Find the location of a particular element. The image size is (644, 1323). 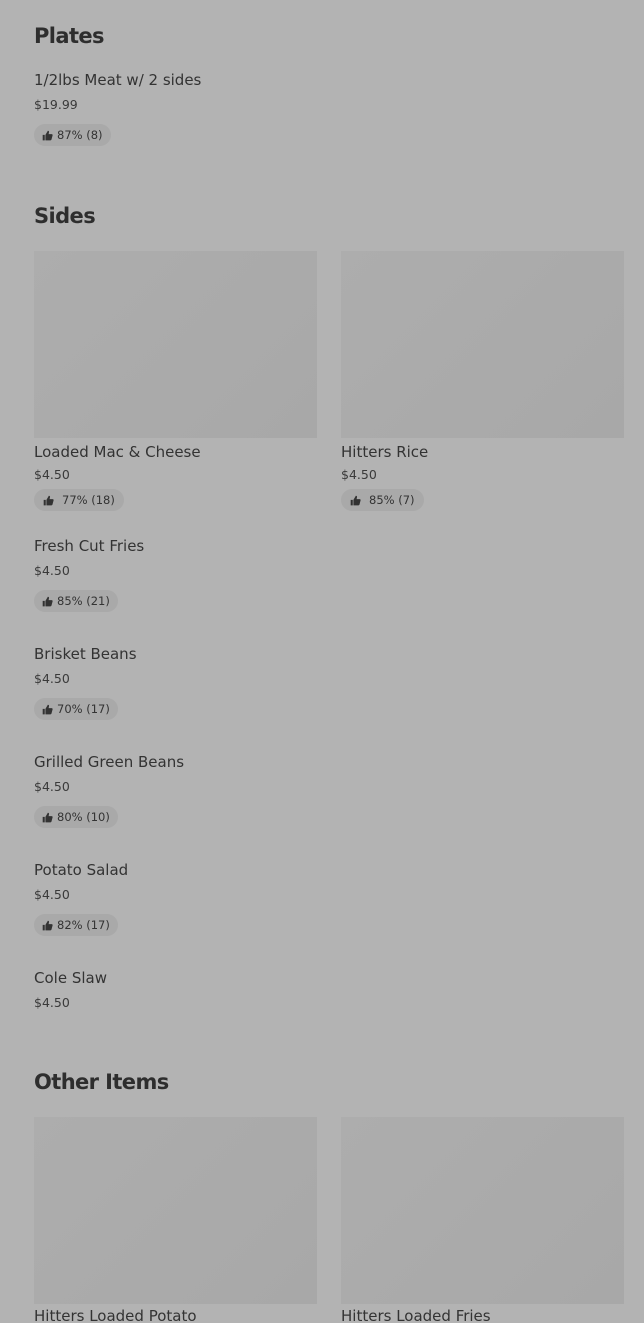

rating-text: 80% (10) is located at coordinates (83, 817).